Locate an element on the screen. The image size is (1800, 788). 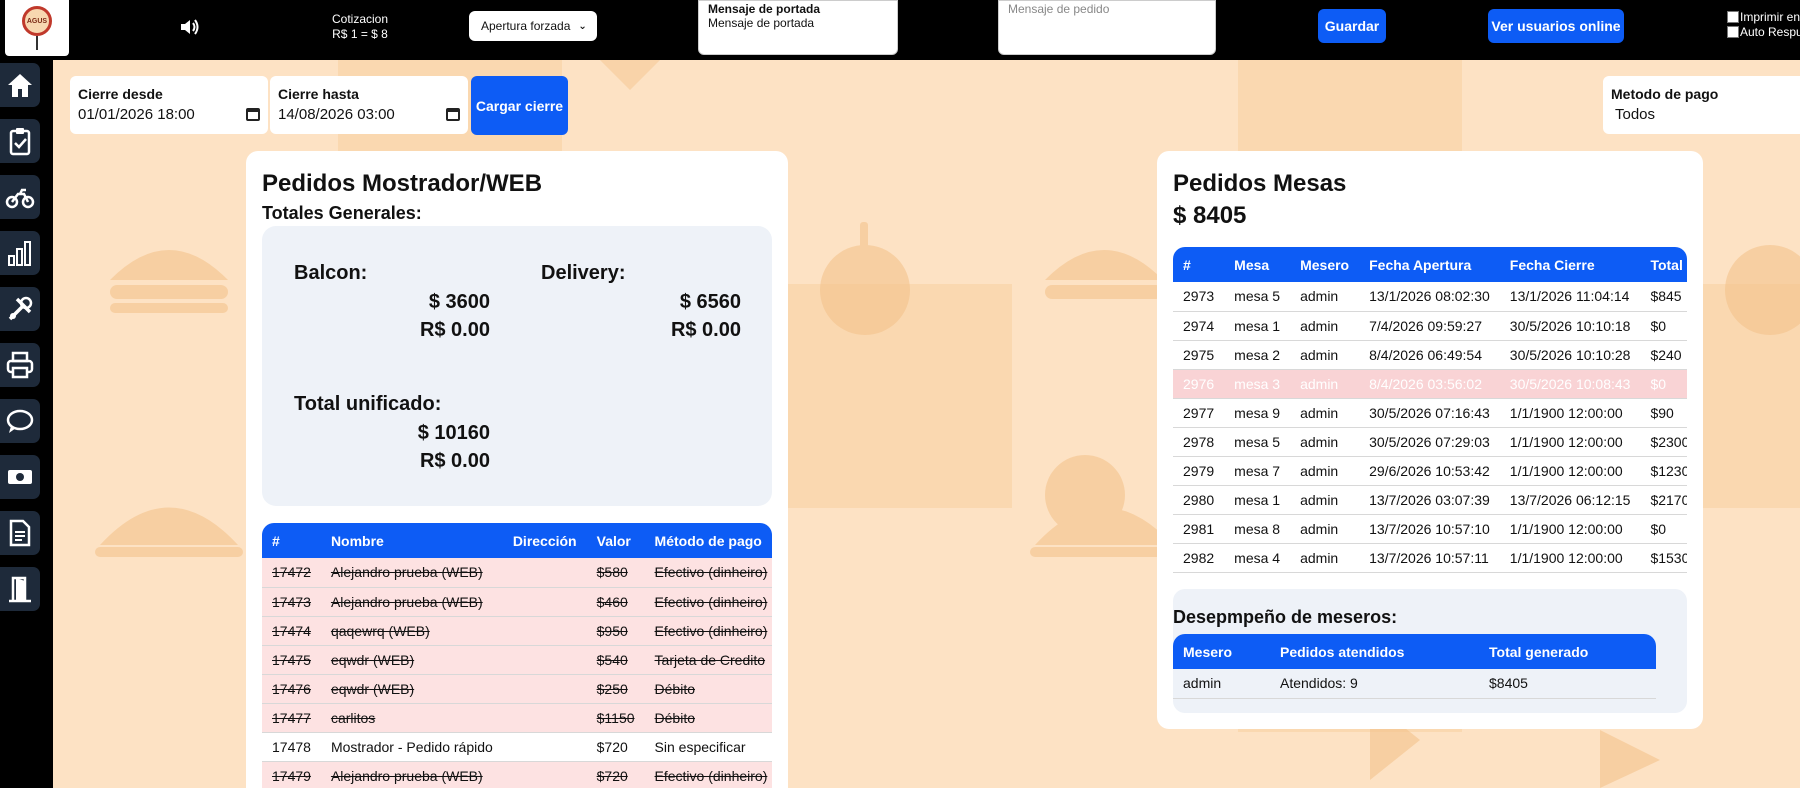
sidebar-item-delivery is located at coordinates (20, 197).